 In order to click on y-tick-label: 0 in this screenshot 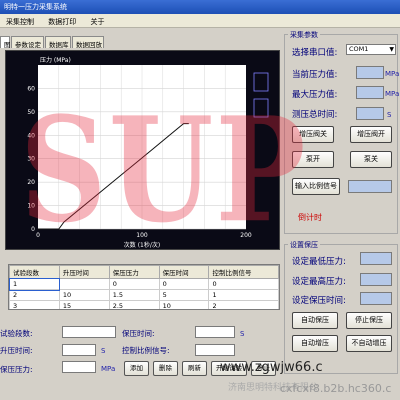, I will do `click(33, 229)`.